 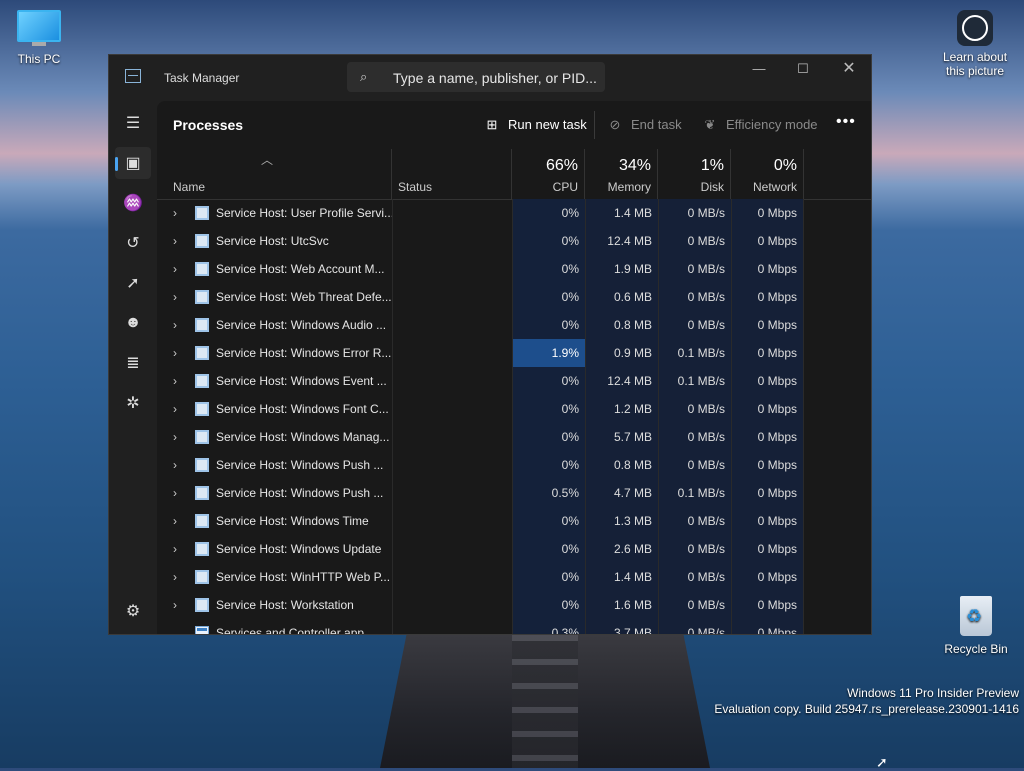 I want to click on users-icon: ☻, so click(x=133, y=323).